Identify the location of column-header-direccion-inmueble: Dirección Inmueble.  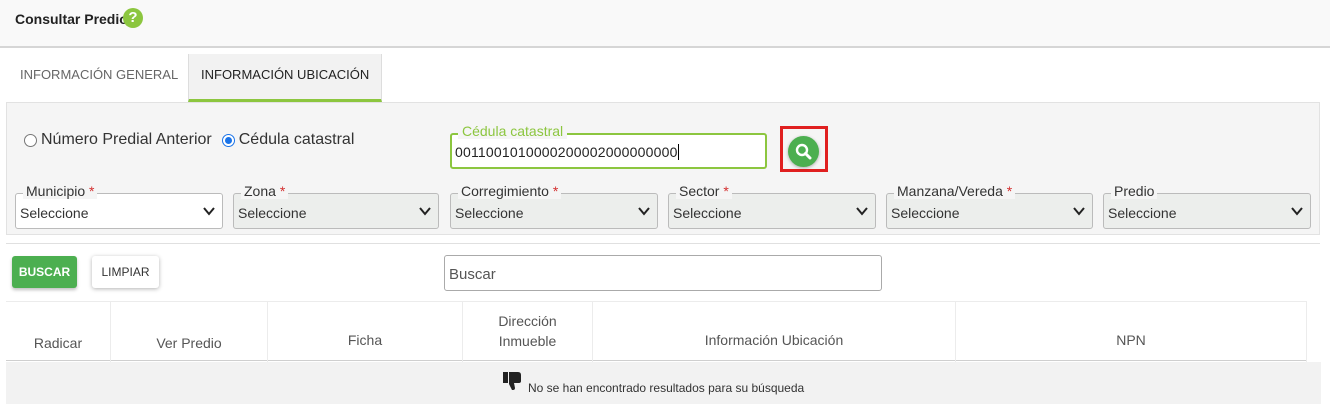
(528, 332).